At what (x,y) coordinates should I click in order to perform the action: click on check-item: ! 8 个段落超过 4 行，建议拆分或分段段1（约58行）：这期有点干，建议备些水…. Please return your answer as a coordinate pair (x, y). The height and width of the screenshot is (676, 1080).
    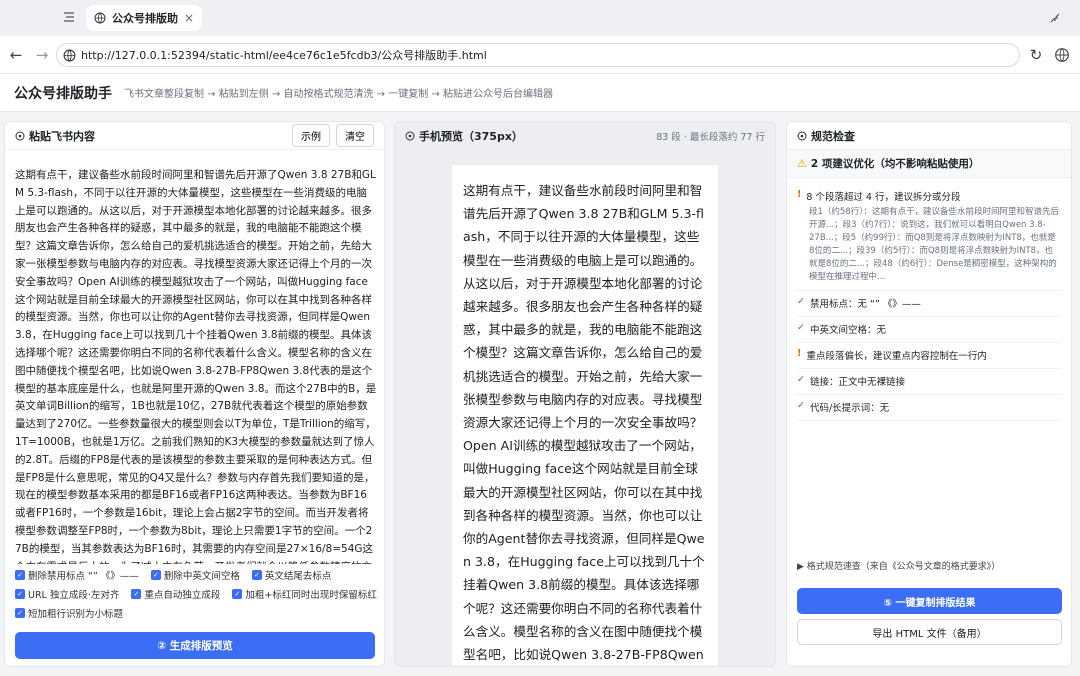
    Looking at the image, I should click on (929, 237).